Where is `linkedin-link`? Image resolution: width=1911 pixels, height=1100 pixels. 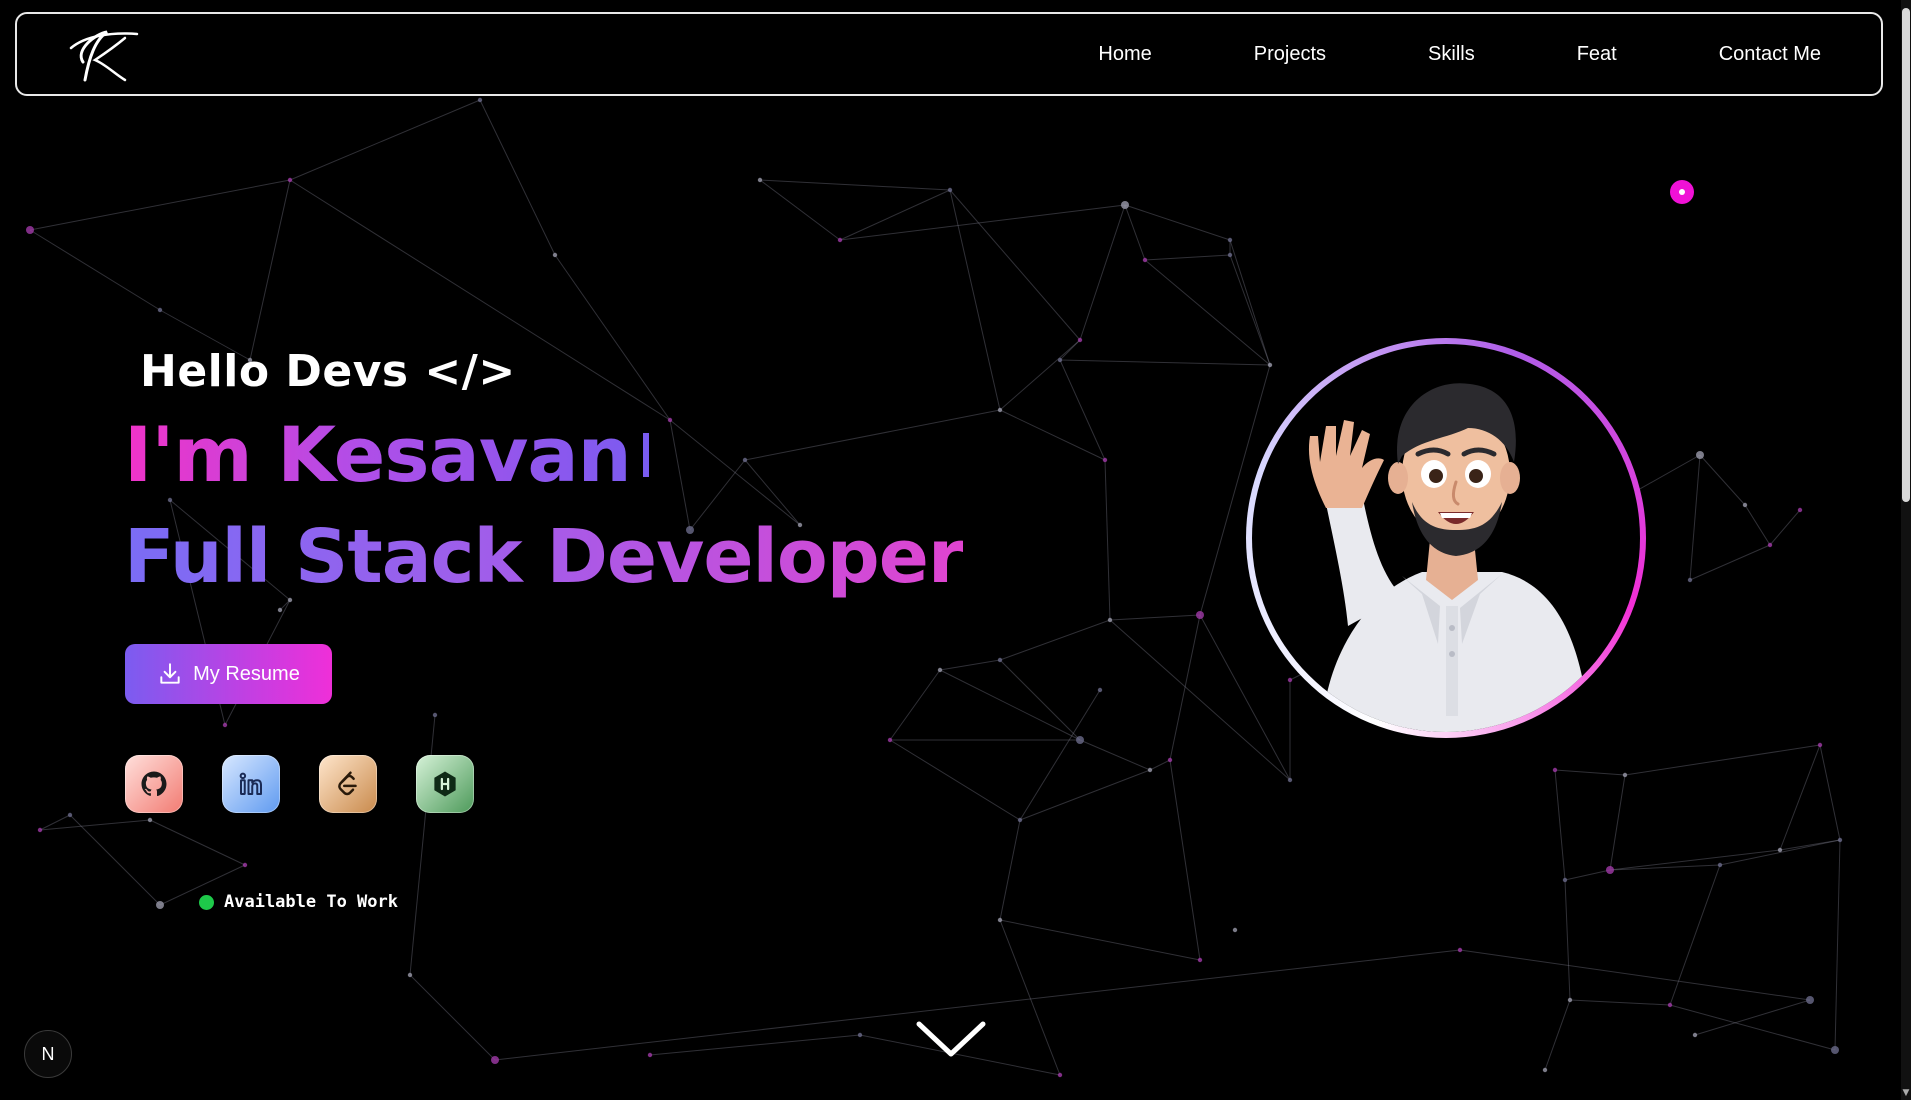
linkedin-link is located at coordinates (251, 784).